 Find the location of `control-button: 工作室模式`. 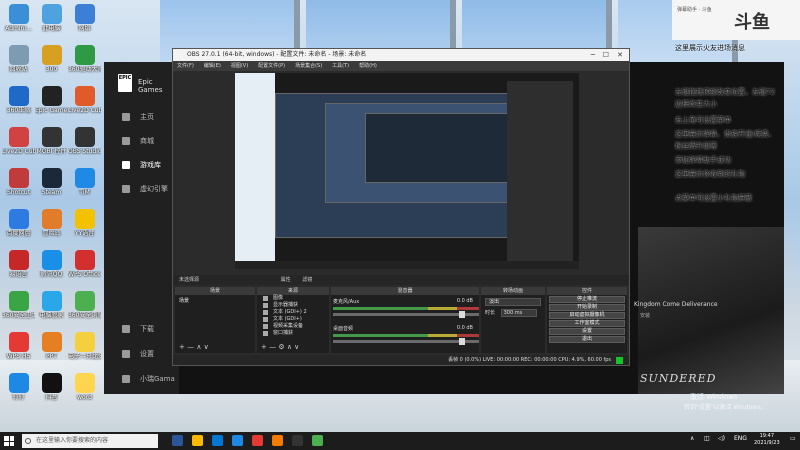

control-button: 工作室模式 is located at coordinates (587, 323).